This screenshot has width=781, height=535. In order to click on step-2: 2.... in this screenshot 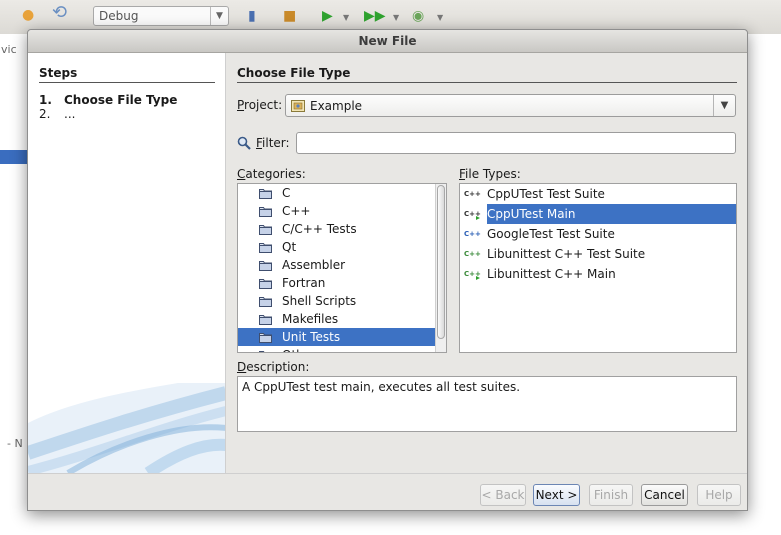, I will do `click(57, 114)`.